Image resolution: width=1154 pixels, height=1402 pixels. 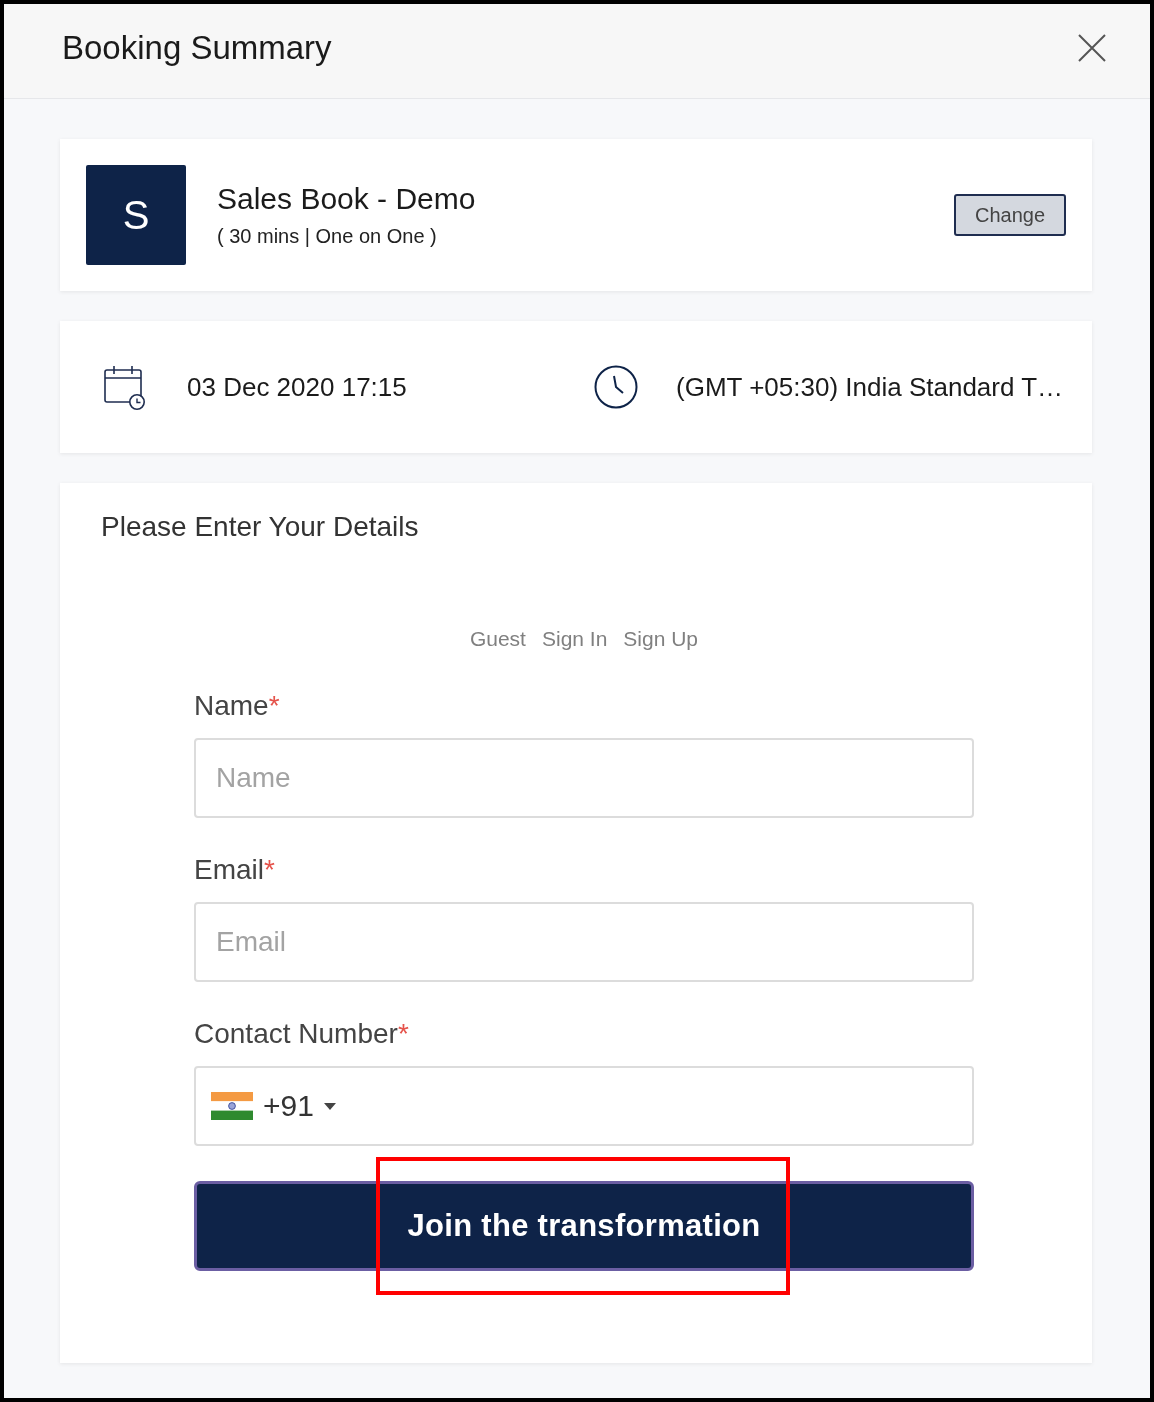 What do you see at coordinates (574, 639) in the screenshot?
I see `account-tab: Sign In` at bounding box center [574, 639].